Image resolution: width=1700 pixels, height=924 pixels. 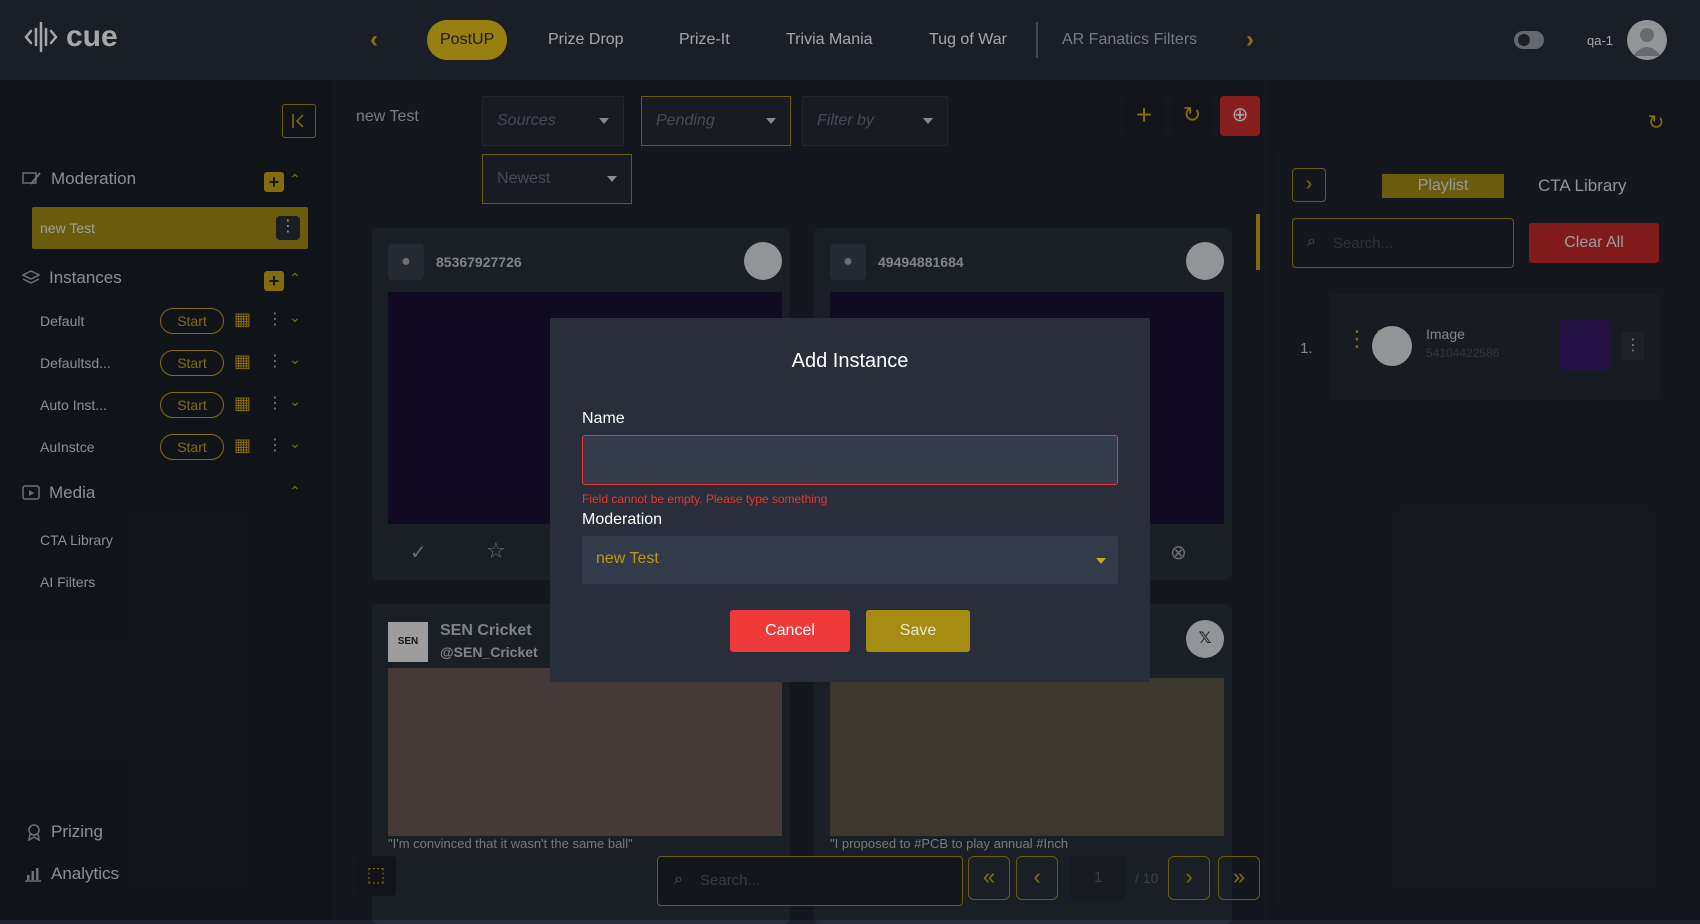 I want to click on moderation-select: new Test, so click(x=850, y=560).